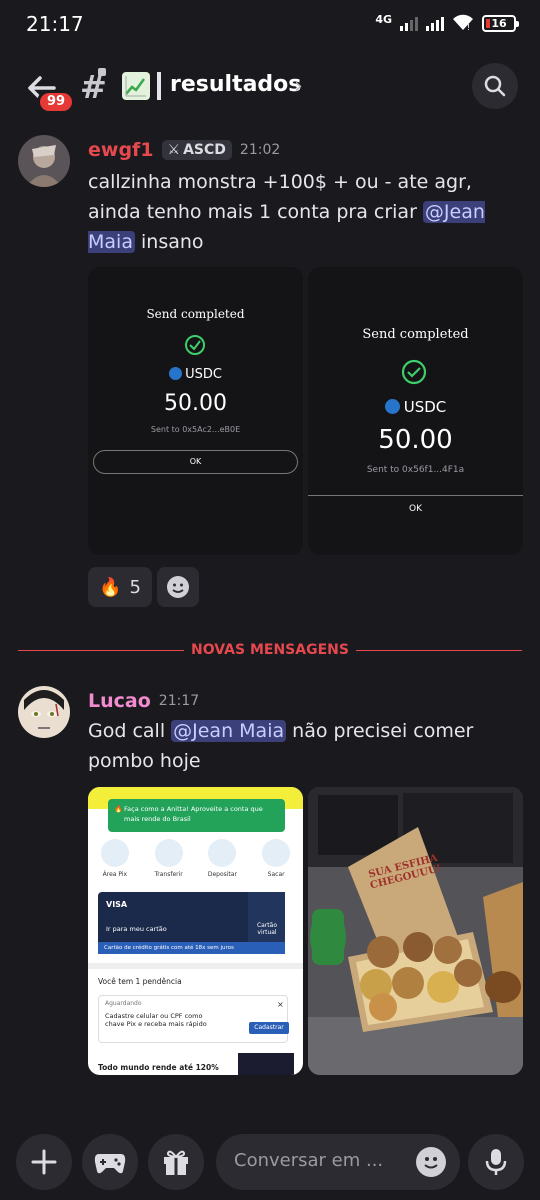  What do you see at coordinates (195, 429) in the screenshot?
I see `sent-to: Sent to 0x5Ac2...eB0E` at bounding box center [195, 429].